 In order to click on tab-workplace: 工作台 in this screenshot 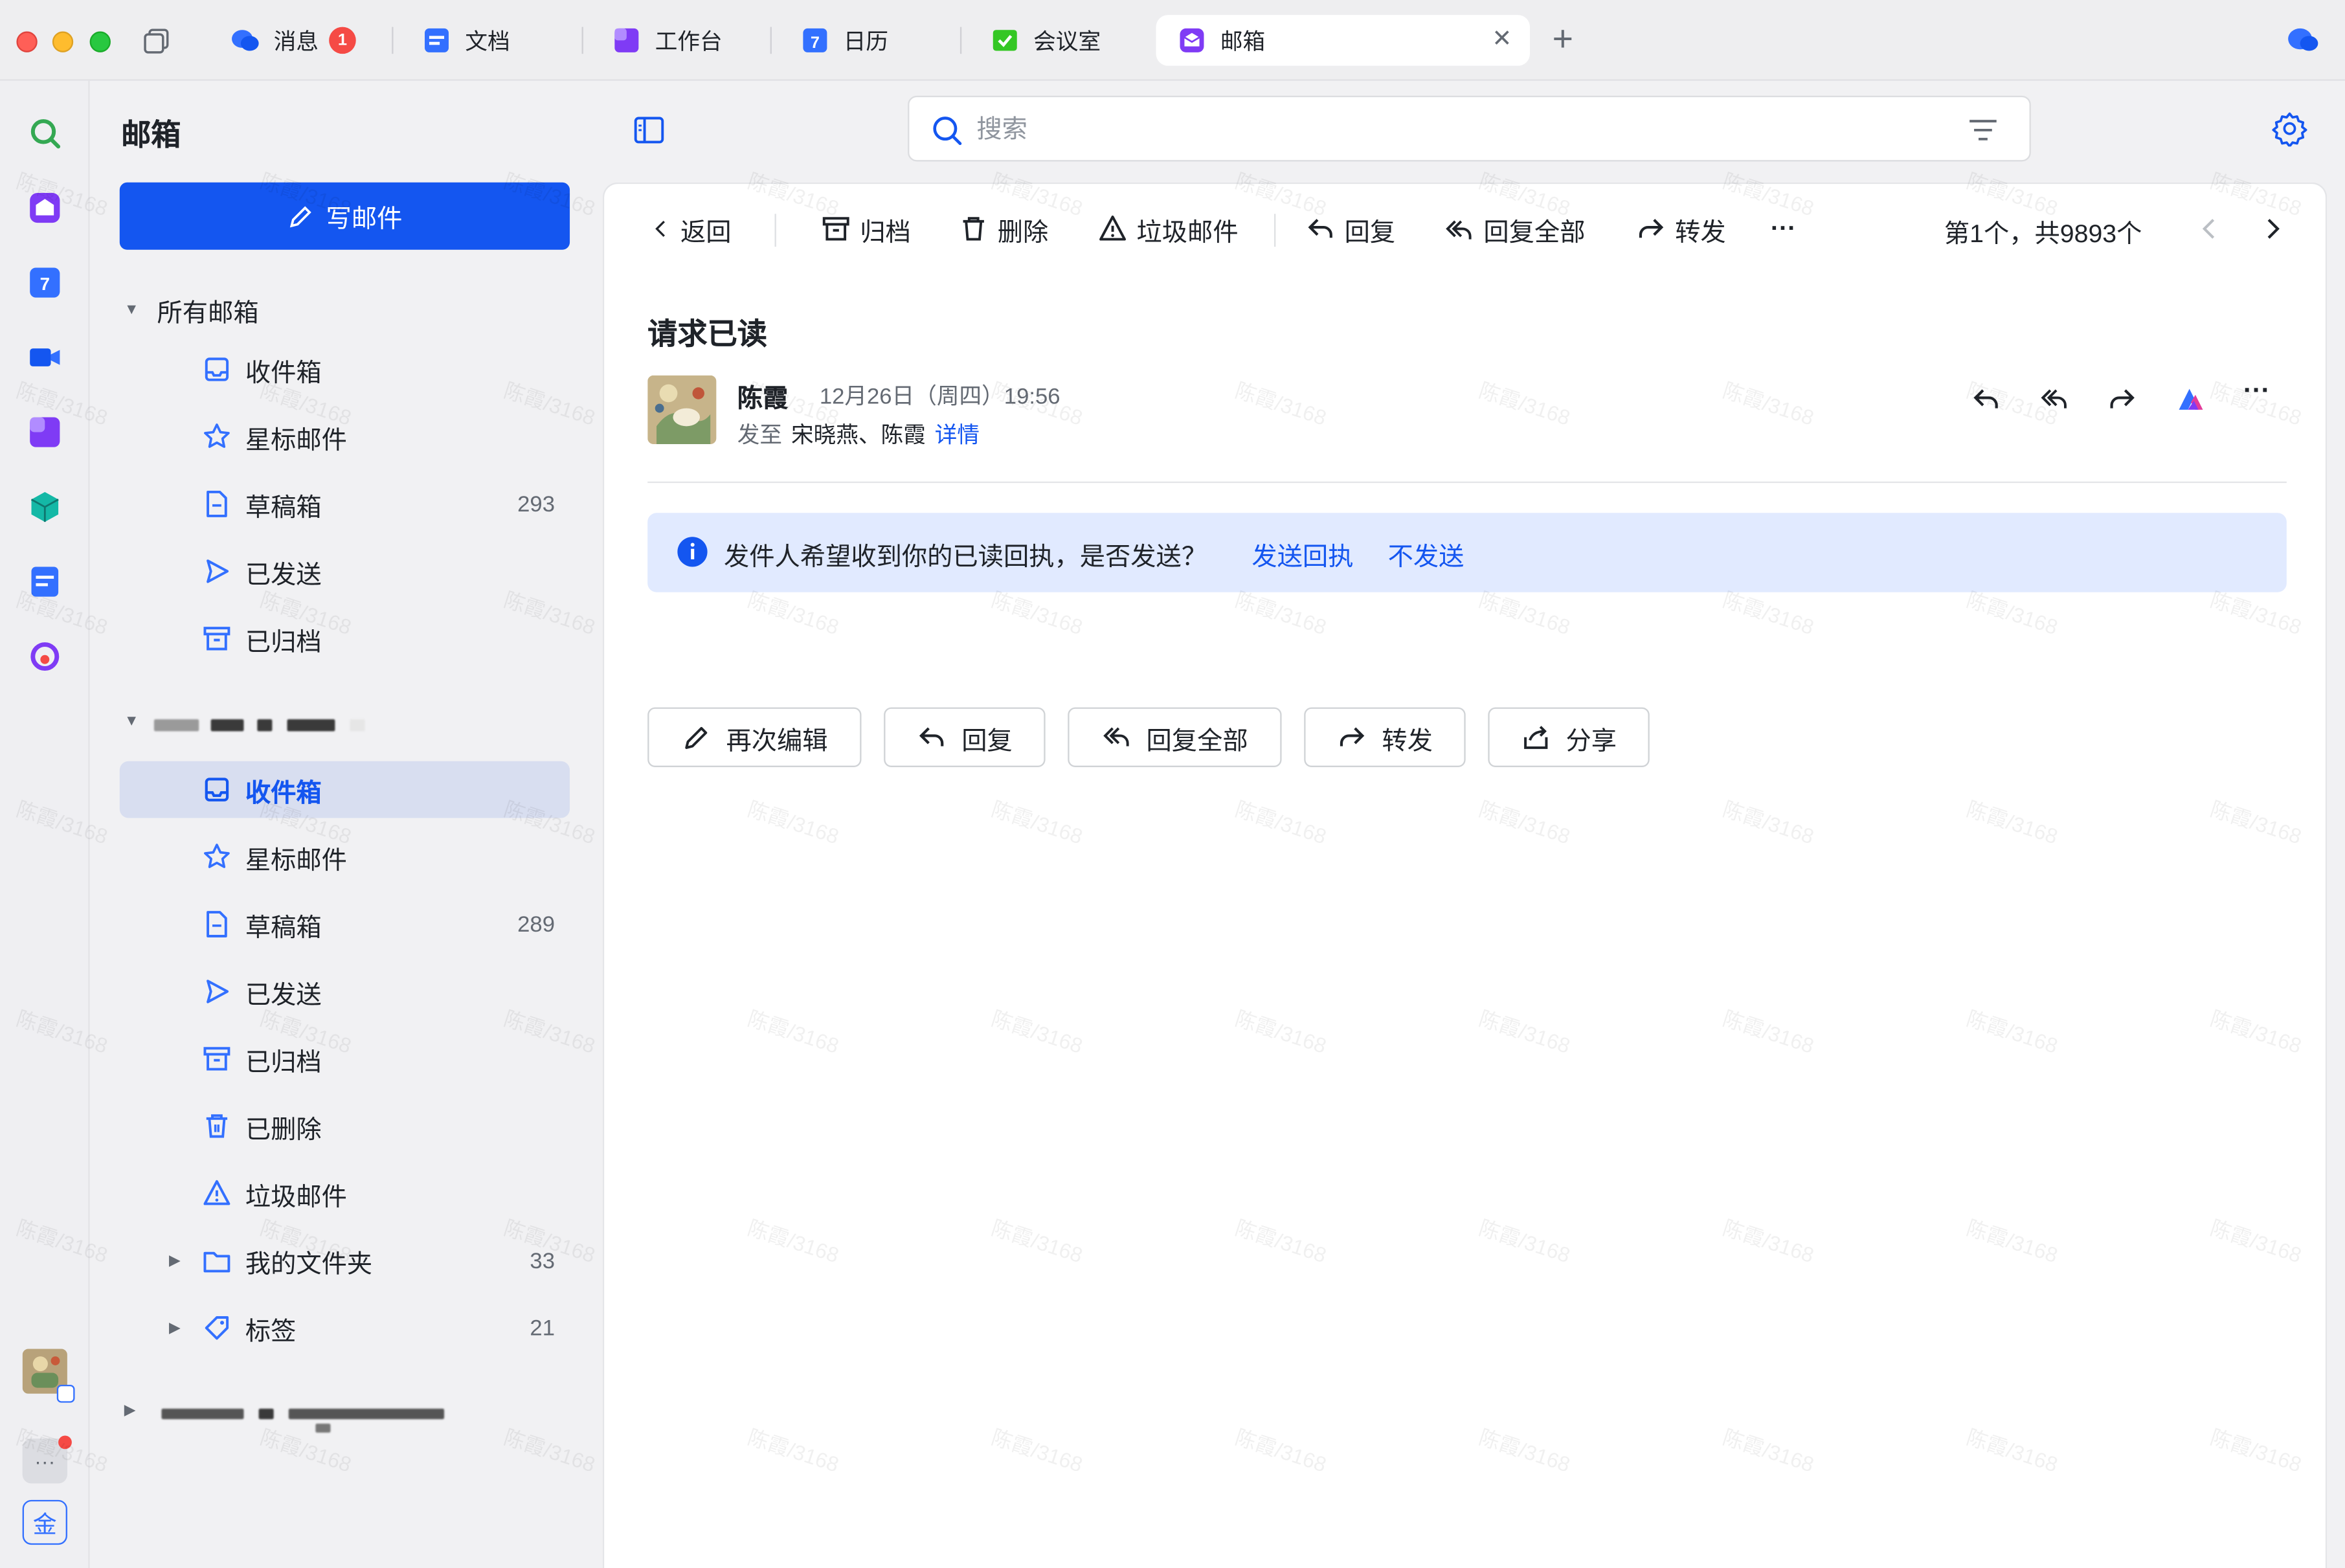, I will do `click(667, 40)`.